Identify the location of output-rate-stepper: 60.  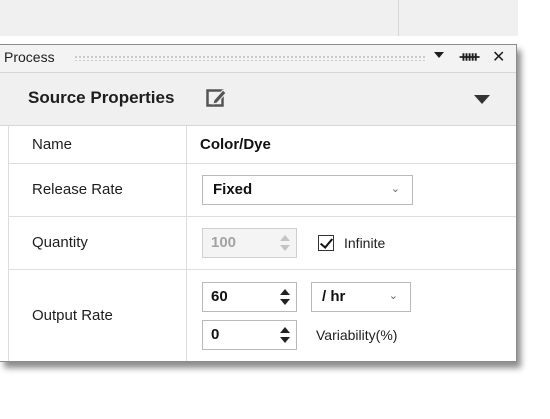
(249, 297).